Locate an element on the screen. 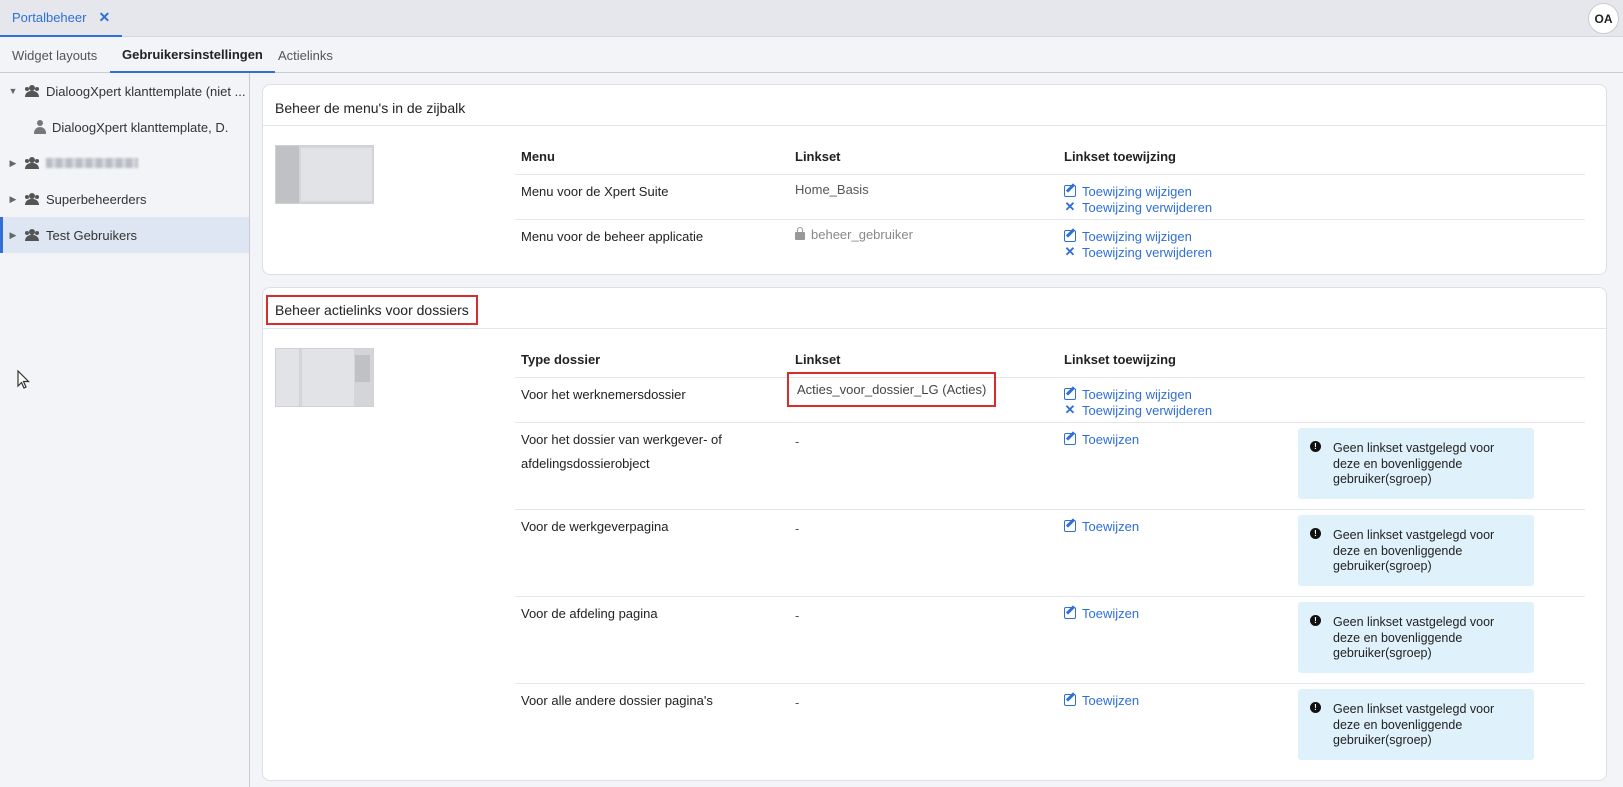 Image resolution: width=1623 pixels, height=787 pixels. tree-item-test-gebruikers: ▶ Test Gebruikers is located at coordinates (124, 235).